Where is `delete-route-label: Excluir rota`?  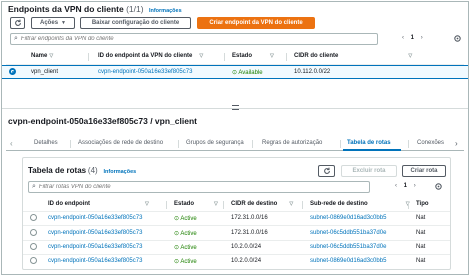
delete-route-label: Excluir rota is located at coordinates (369, 171).